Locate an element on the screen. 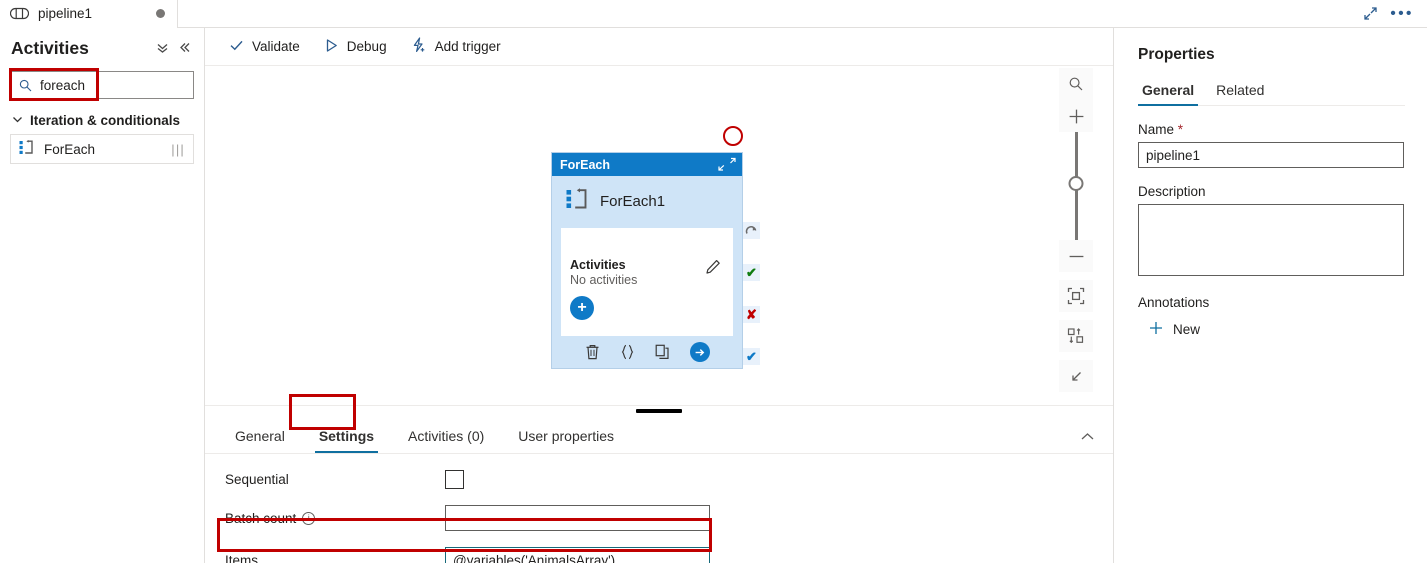  drag-handle-icon: ||| is located at coordinates (178, 149).